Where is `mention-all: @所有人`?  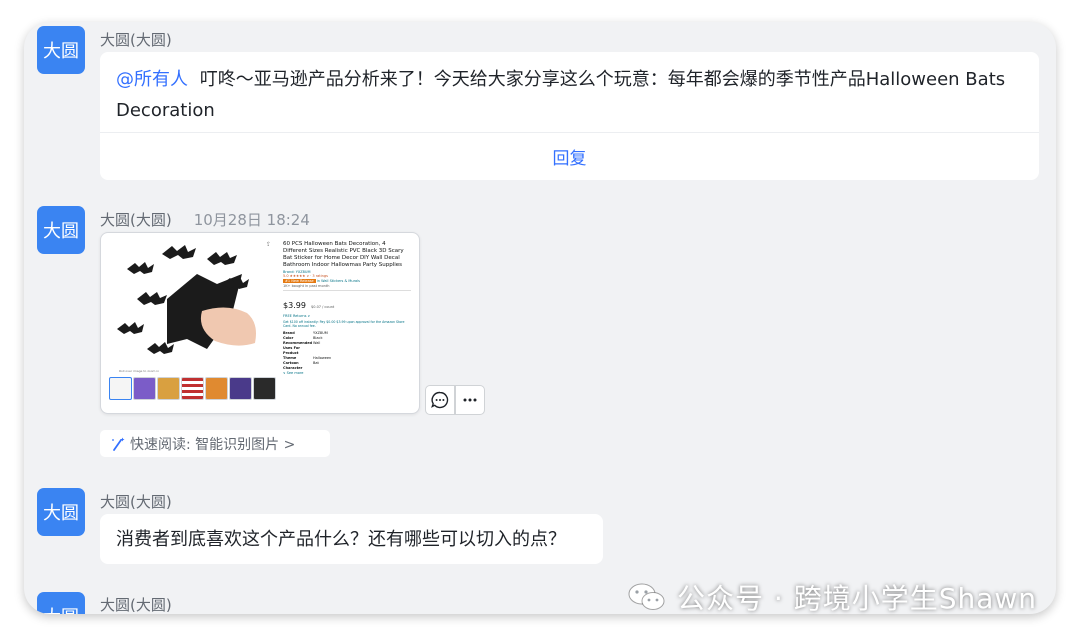
mention-all: @所有人 is located at coordinates (152, 79).